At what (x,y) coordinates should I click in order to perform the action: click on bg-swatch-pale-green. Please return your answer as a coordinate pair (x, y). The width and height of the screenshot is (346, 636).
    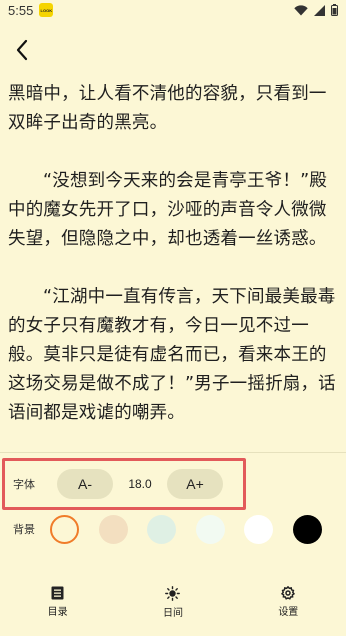
    Looking at the image, I should click on (210, 529).